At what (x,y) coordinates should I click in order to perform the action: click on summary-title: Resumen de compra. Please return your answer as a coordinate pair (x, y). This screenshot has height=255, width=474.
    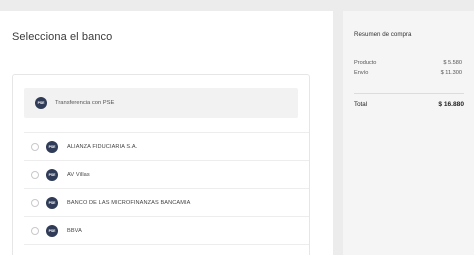
    Looking at the image, I should click on (383, 34).